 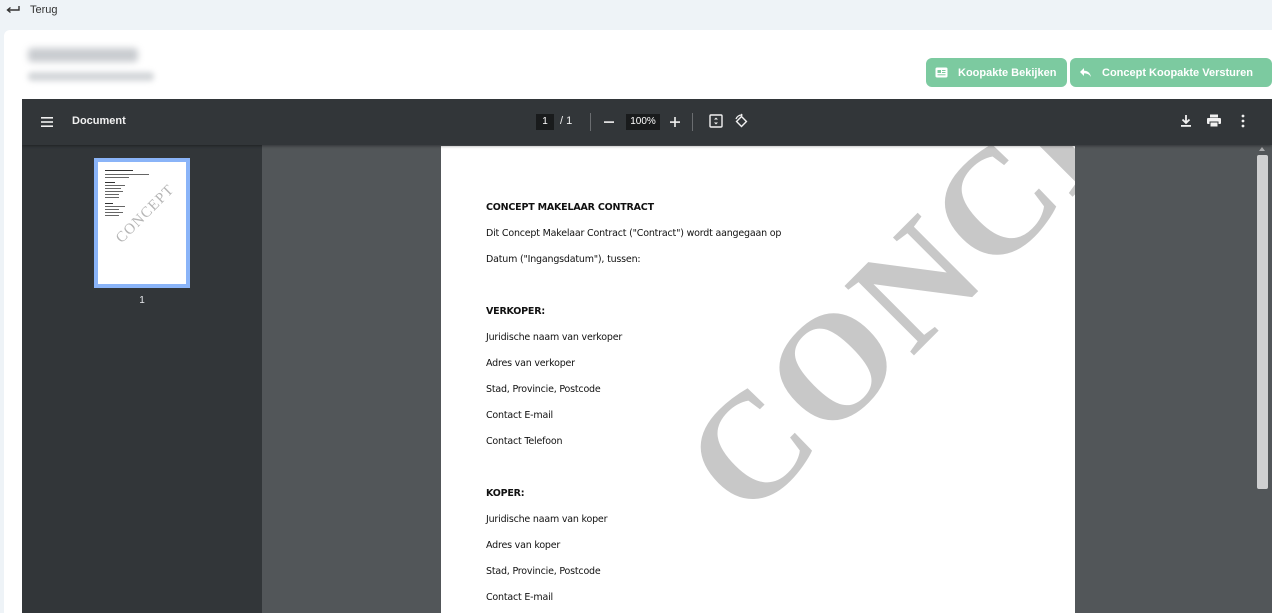 I want to click on page-number-input, so click(x=545, y=122).